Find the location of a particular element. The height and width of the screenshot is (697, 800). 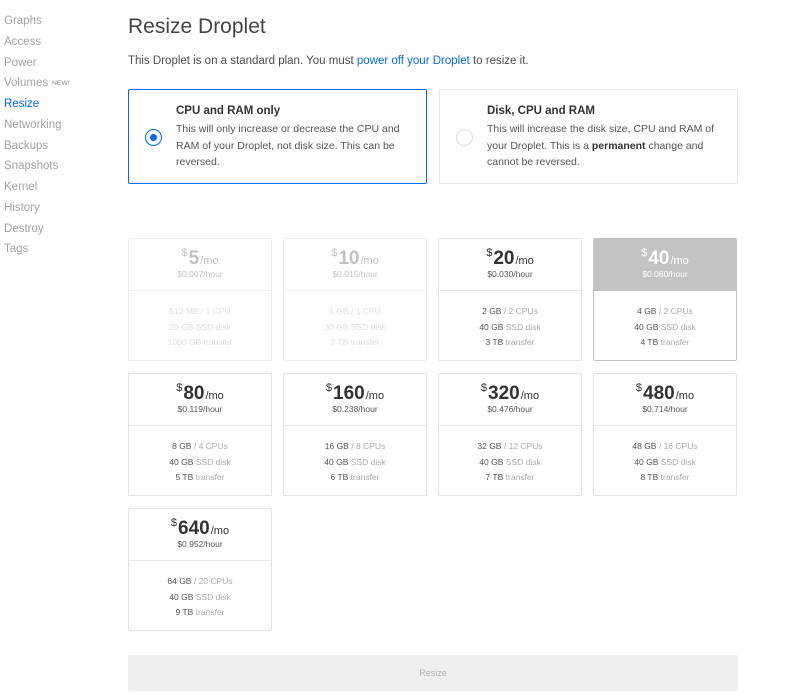

plan-price: $480/mo is located at coordinates (665, 389).